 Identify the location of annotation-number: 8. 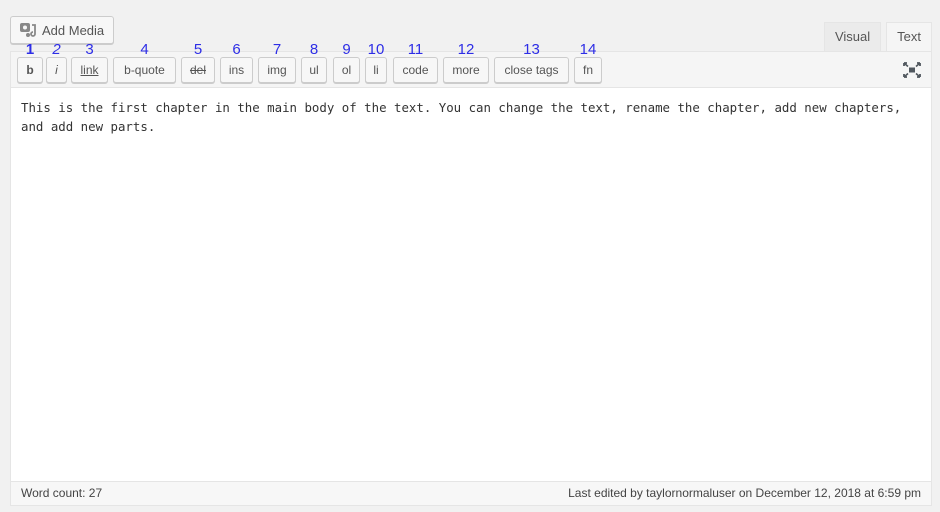
(314, 49).